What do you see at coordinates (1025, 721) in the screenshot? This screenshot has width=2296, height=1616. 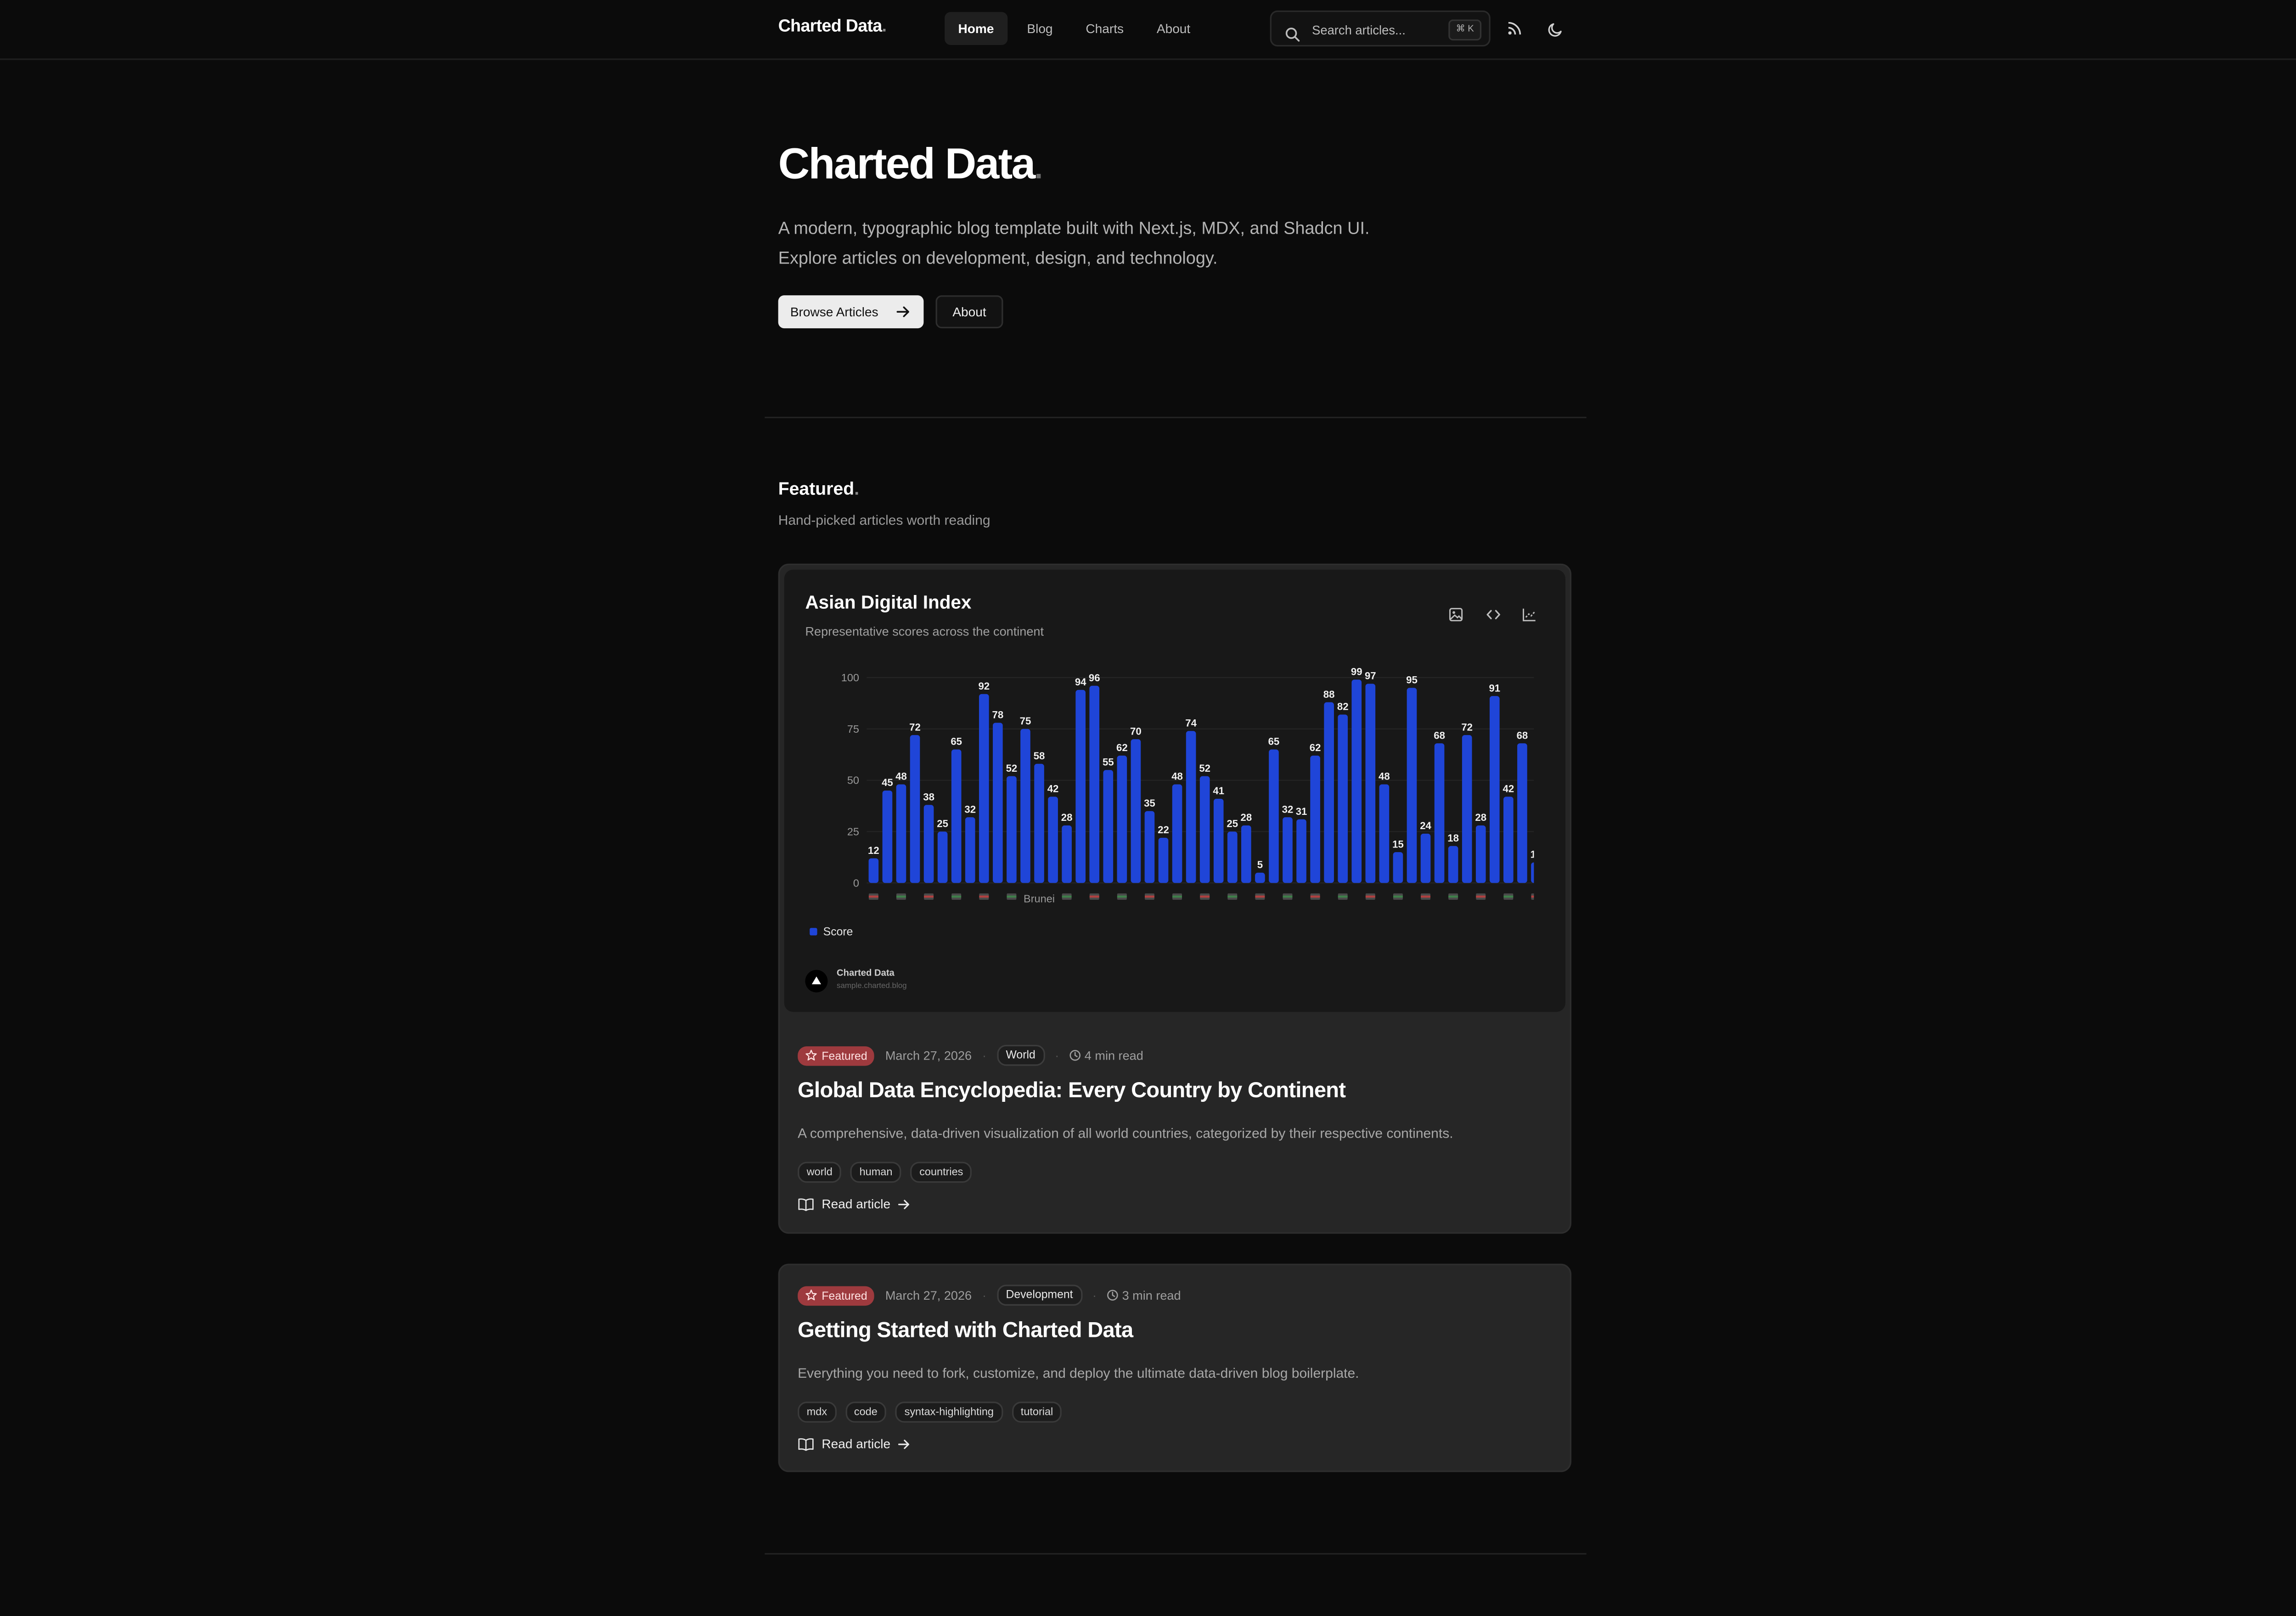 I see `bar-value-label: 75` at bounding box center [1025, 721].